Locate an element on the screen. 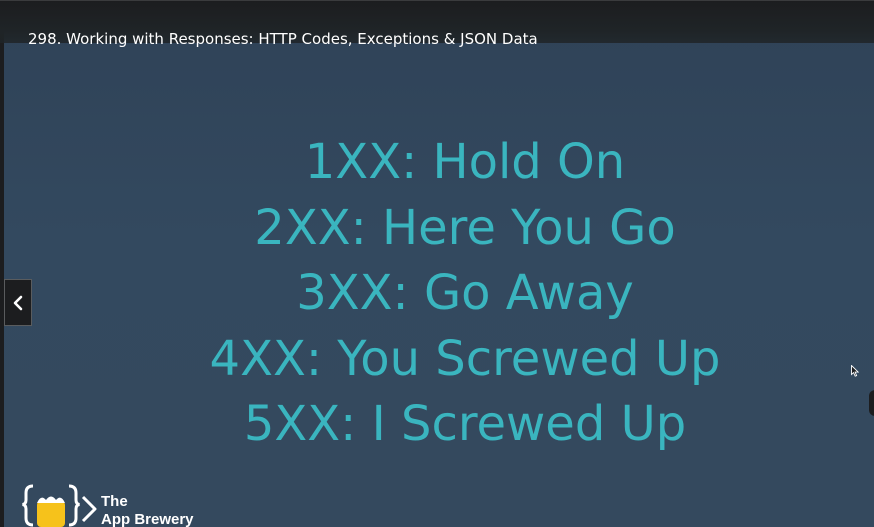 The width and height of the screenshot is (874, 527). status-line-2xx: 2XX: Here You Go is located at coordinates (465, 227).